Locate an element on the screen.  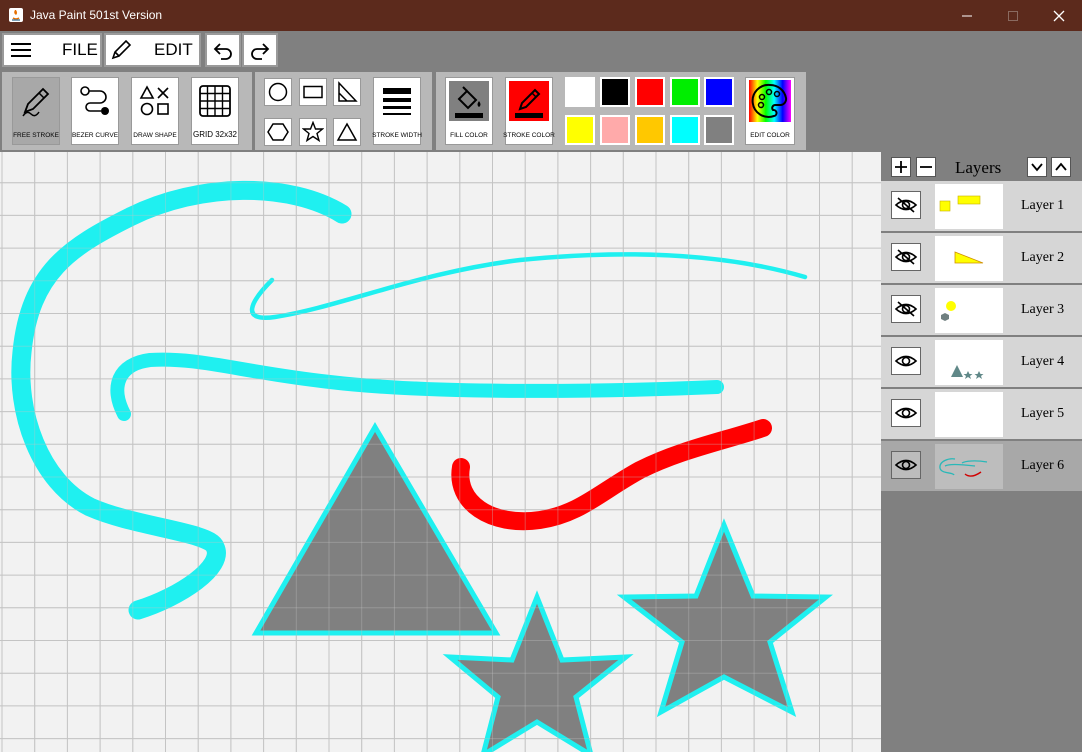
grid-icon is located at coordinates (215, 101).